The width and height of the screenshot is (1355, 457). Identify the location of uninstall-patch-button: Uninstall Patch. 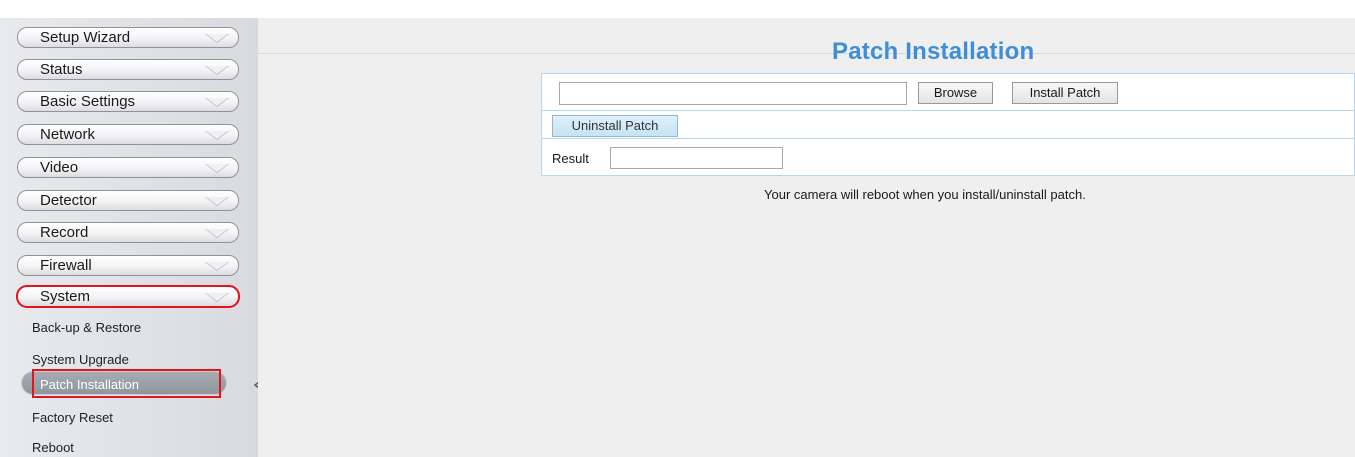
(615, 126).